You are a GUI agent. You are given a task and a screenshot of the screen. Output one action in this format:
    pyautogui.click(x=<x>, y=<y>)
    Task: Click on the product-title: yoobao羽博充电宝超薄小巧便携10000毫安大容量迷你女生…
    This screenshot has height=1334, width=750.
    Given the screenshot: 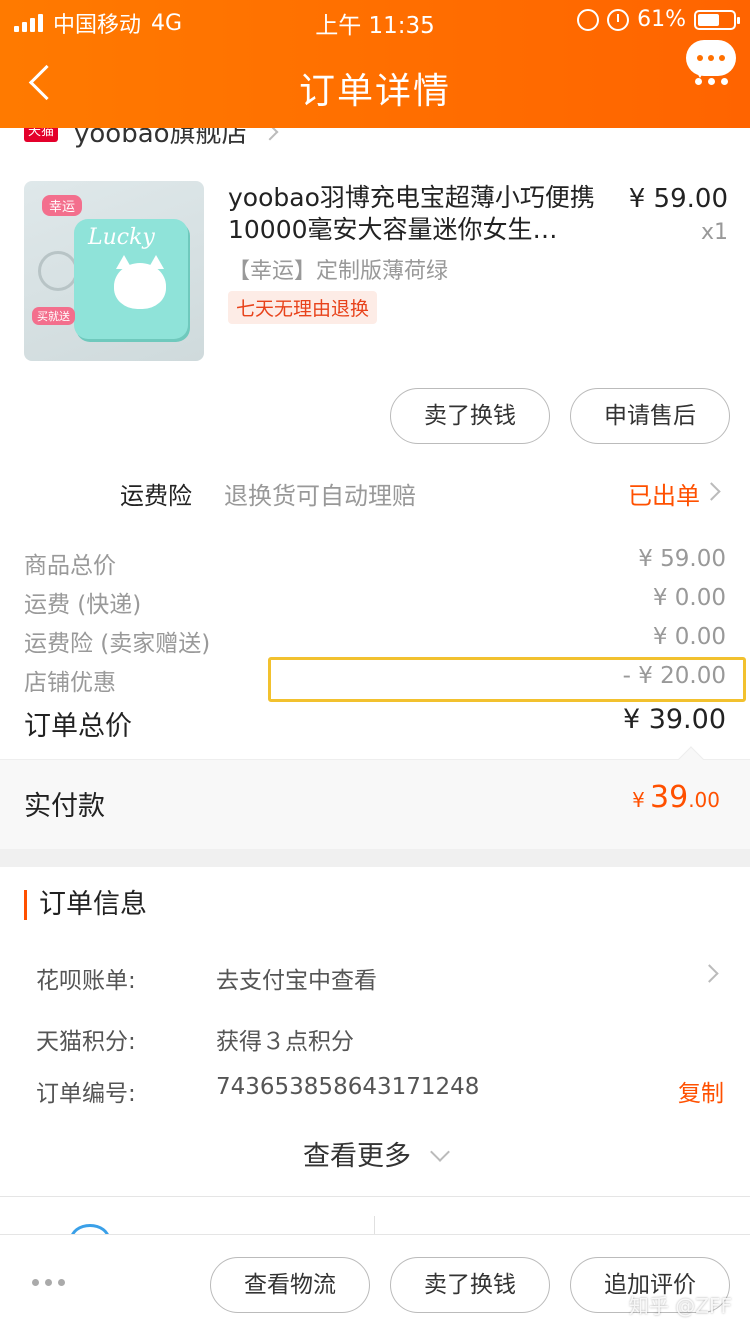 What is the action you would take?
    pyautogui.click(x=418, y=214)
    